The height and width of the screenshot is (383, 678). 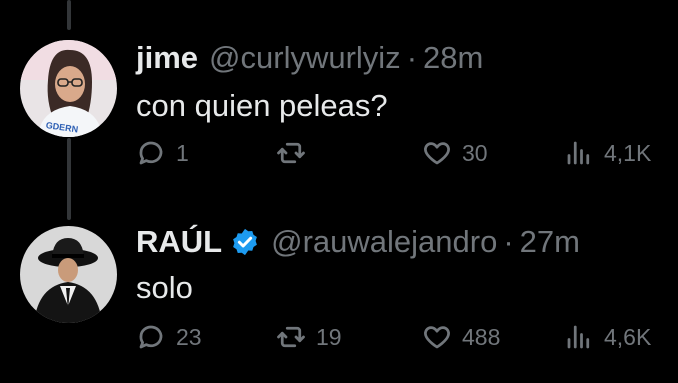 I want to click on like-count: 488, so click(x=481, y=336).